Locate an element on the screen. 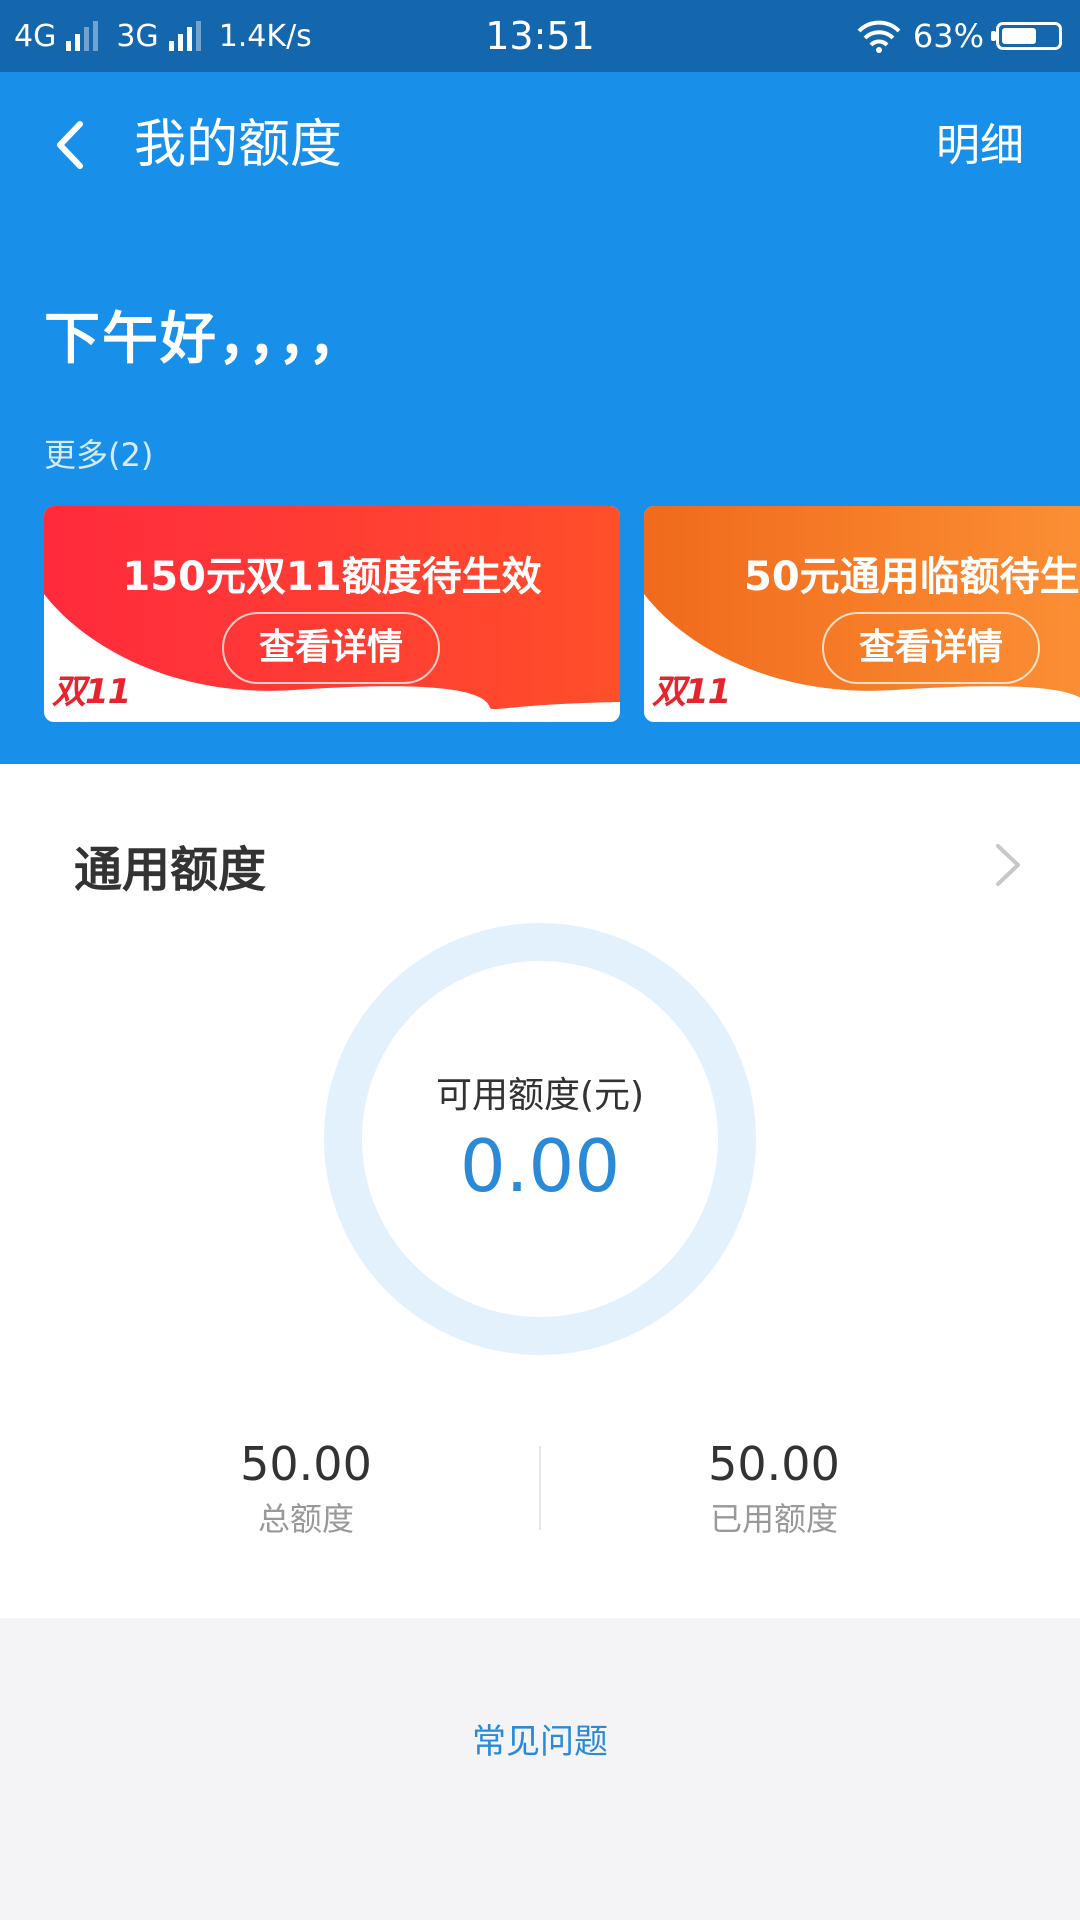 The height and width of the screenshot is (1920, 1080). wifi-icon is located at coordinates (879, 36).